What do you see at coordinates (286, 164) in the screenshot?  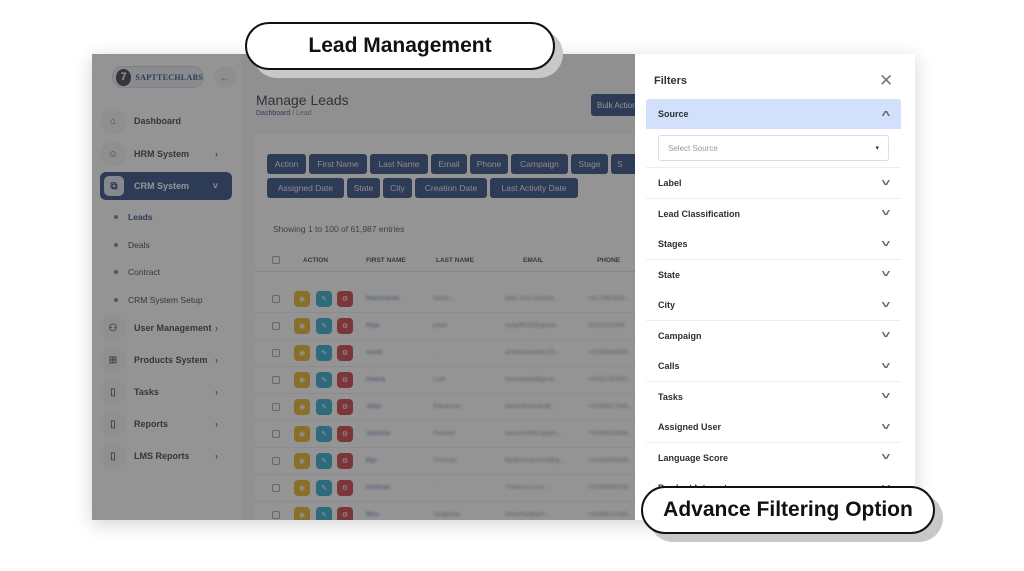 I see `column-toggle-action: Action` at bounding box center [286, 164].